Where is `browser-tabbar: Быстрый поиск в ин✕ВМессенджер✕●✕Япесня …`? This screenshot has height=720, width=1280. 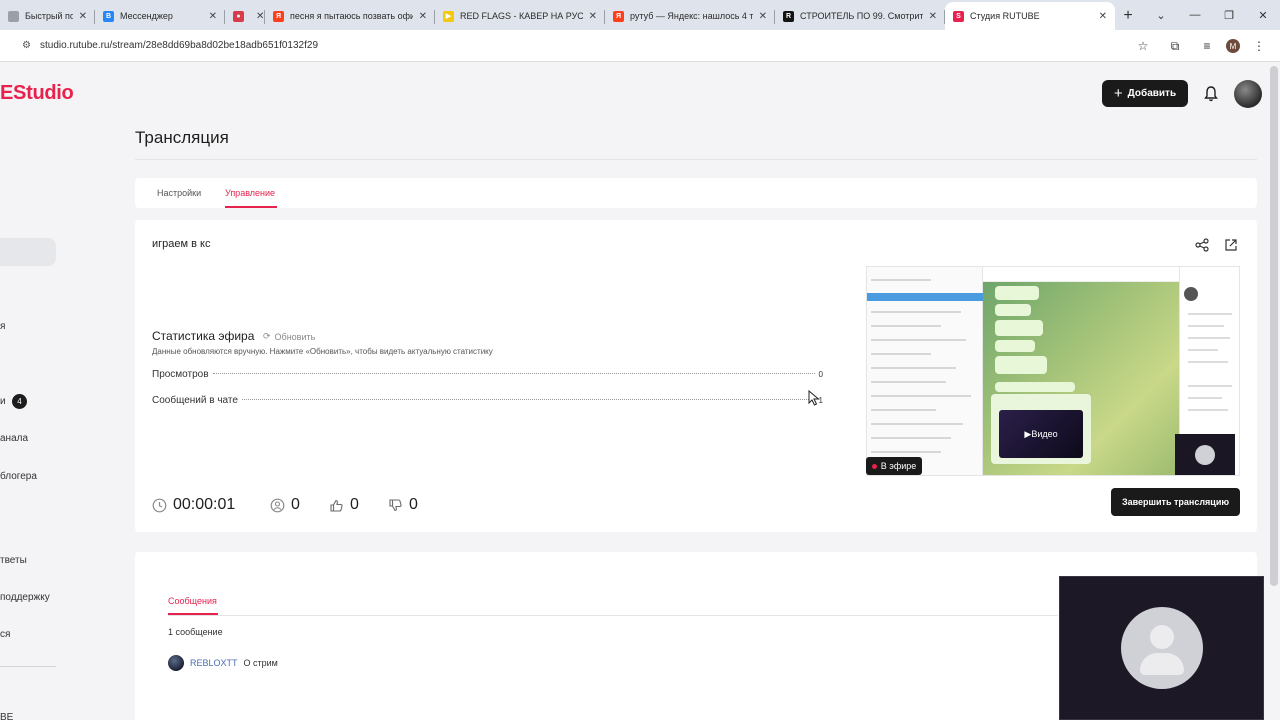
browser-tabbar: Быстрый поиск в ин✕ВМессенджер✕●✕Япесня … is located at coordinates (640, 15).